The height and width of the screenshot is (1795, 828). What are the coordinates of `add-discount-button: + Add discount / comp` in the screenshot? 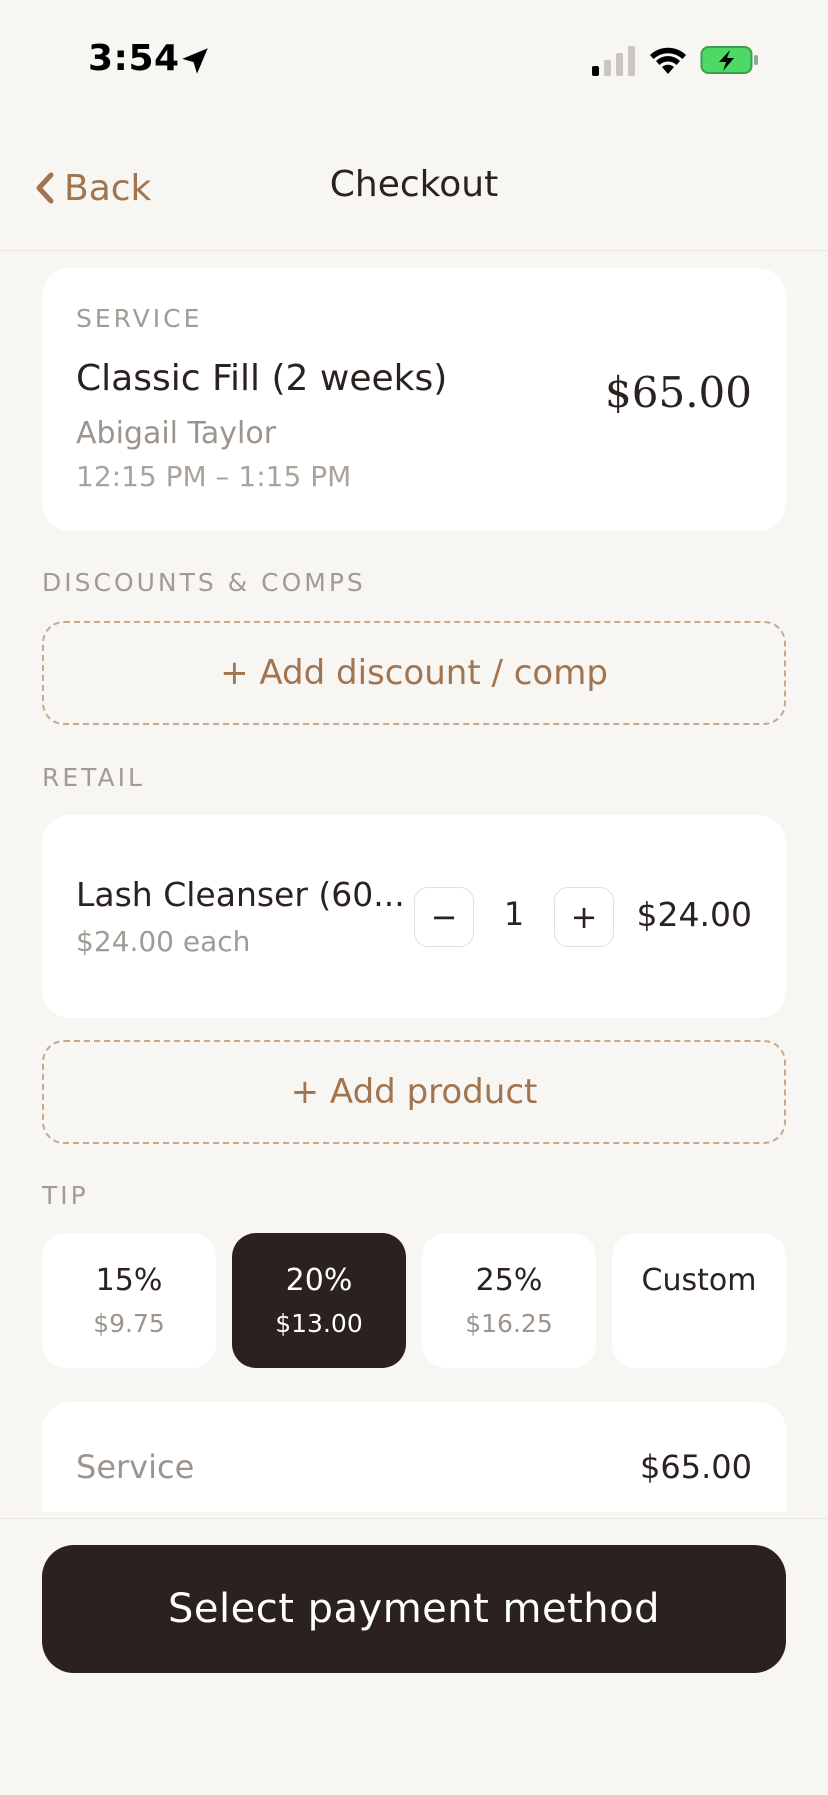 It's located at (414, 673).